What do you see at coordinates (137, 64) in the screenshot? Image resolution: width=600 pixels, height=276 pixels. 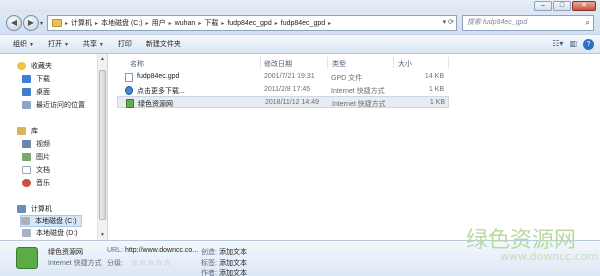 I see `column-name: 名称` at bounding box center [137, 64].